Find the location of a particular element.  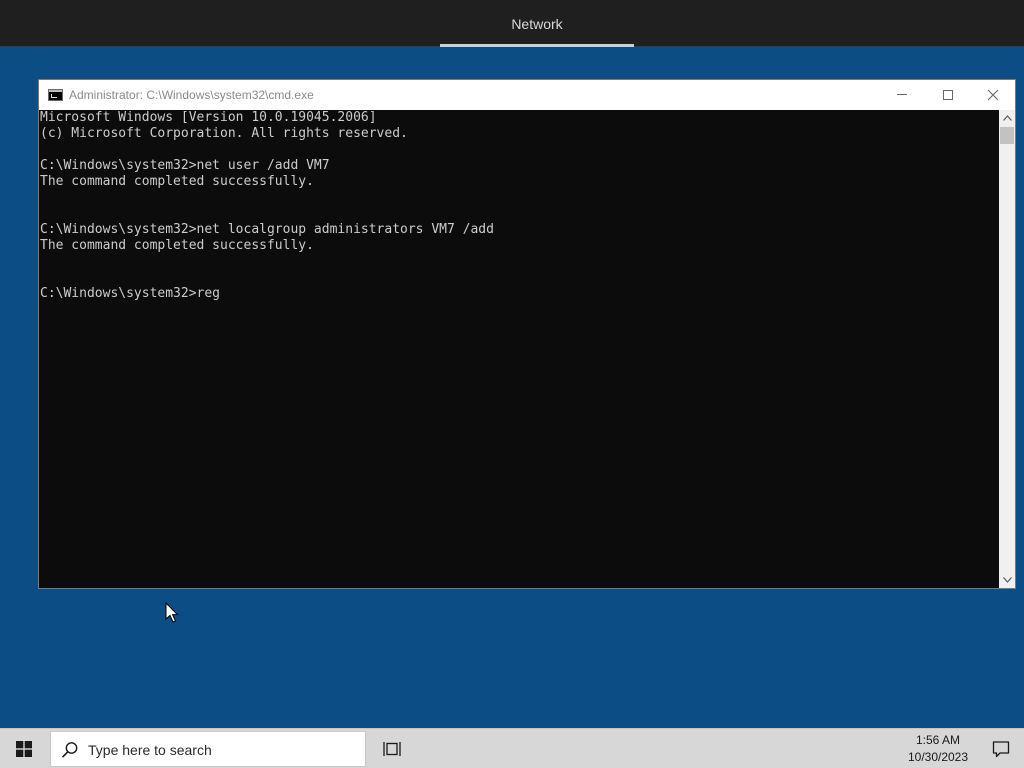

oobe-top-bar: Network is located at coordinates (512, 23).